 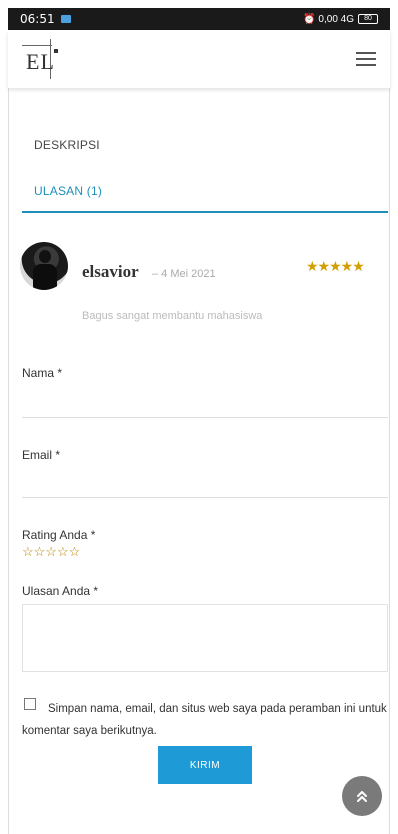 What do you see at coordinates (55, 535) in the screenshot?
I see `rating-label-text: Rating Anda` at bounding box center [55, 535].